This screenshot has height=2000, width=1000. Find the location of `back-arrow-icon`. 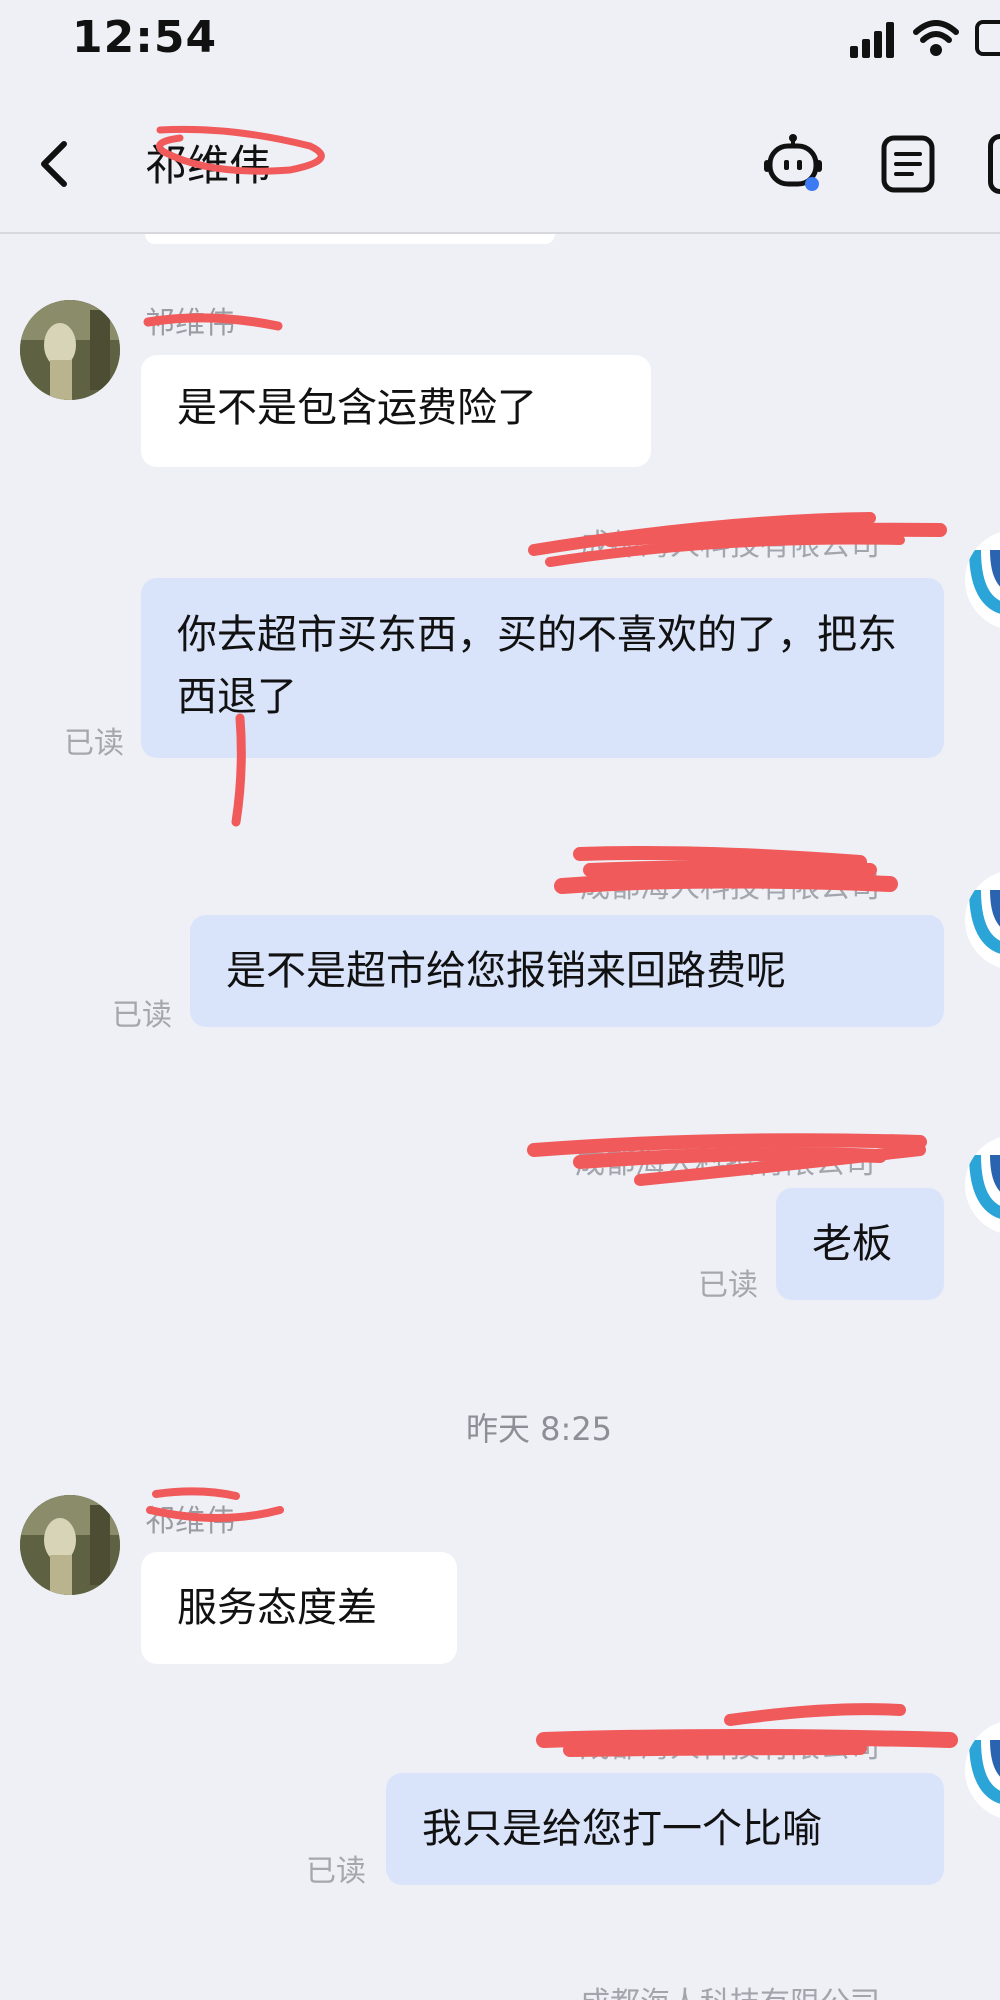

back-arrow-icon is located at coordinates (55, 164).